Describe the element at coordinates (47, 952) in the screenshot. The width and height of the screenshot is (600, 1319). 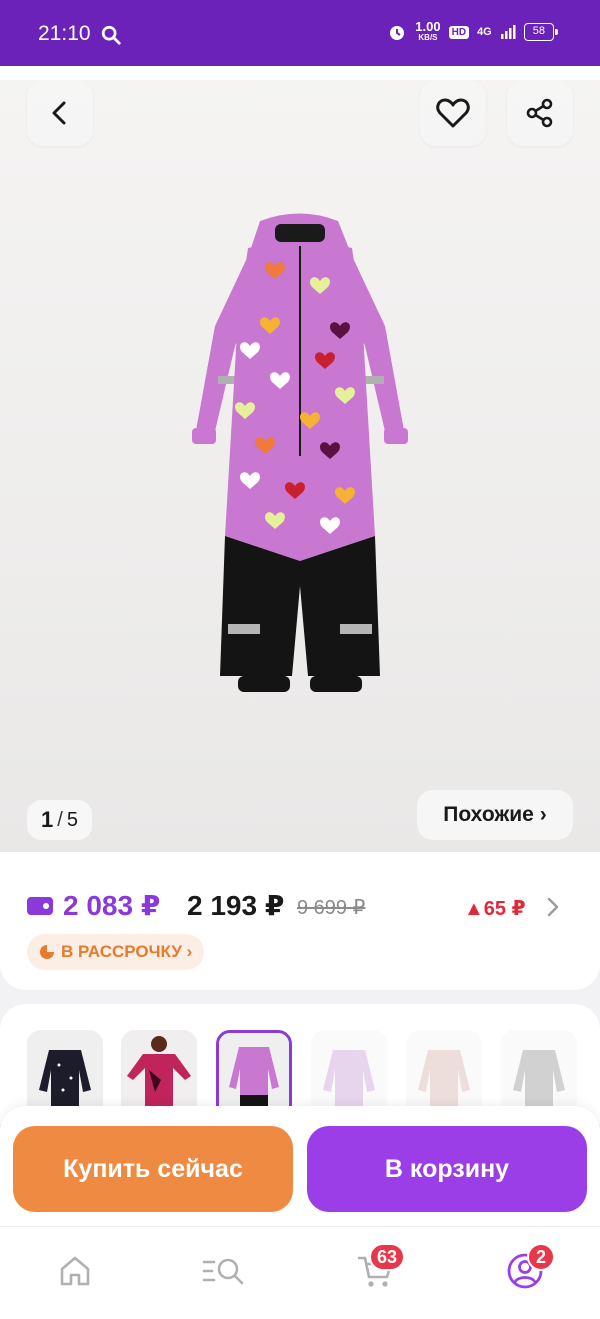
I see `pie-chart-icon` at that location.